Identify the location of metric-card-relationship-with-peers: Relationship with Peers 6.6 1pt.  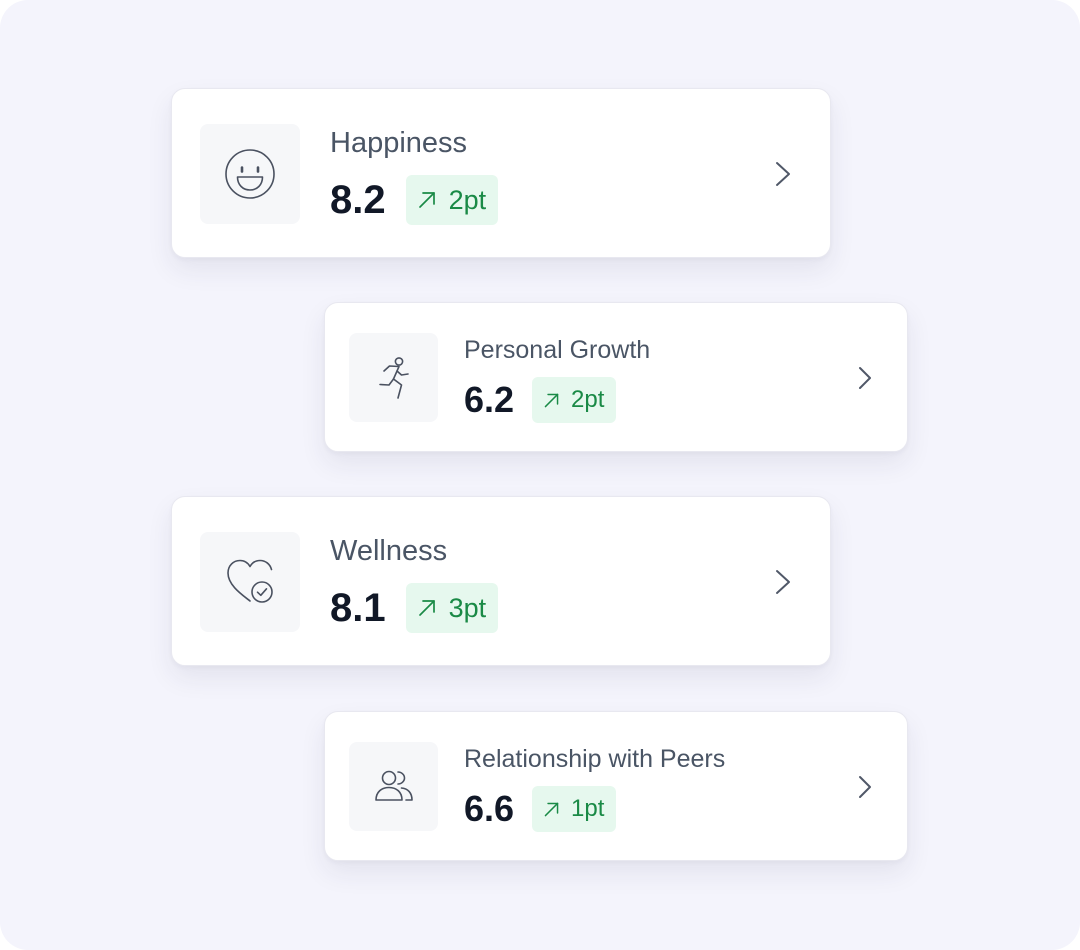
(616, 786).